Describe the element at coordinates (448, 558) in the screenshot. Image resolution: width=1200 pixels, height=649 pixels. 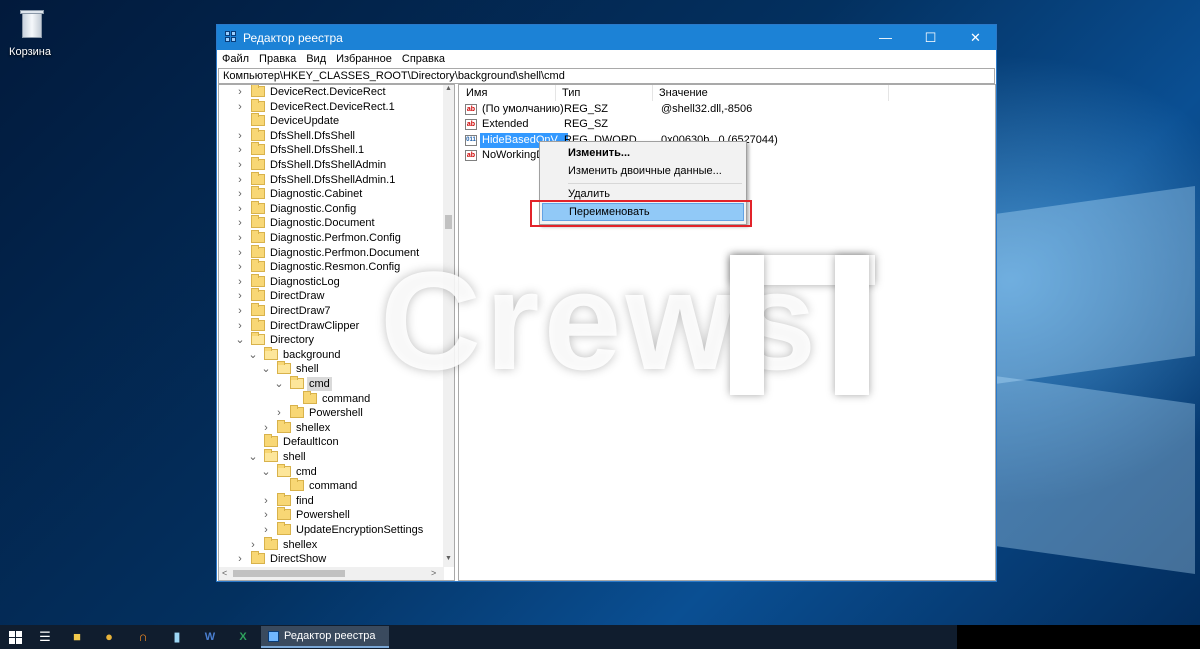
I see `scroll-down-icon: ▼` at that location.